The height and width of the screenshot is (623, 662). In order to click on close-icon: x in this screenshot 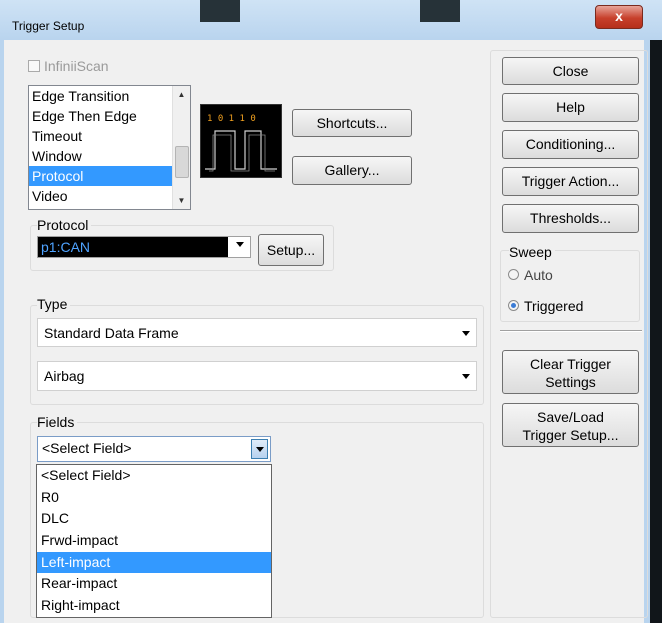, I will do `click(619, 16)`.